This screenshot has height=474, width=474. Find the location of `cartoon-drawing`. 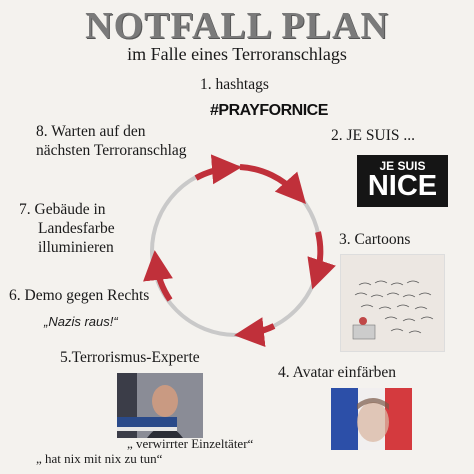

cartoon-drawing is located at coordinates (393, 310).